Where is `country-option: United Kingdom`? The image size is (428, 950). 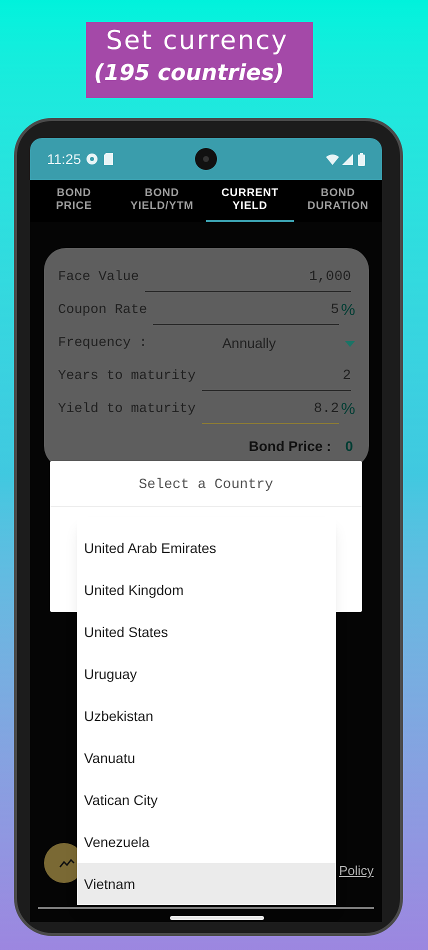 country-option: United Kingdom is located at coordinates (206, 590).